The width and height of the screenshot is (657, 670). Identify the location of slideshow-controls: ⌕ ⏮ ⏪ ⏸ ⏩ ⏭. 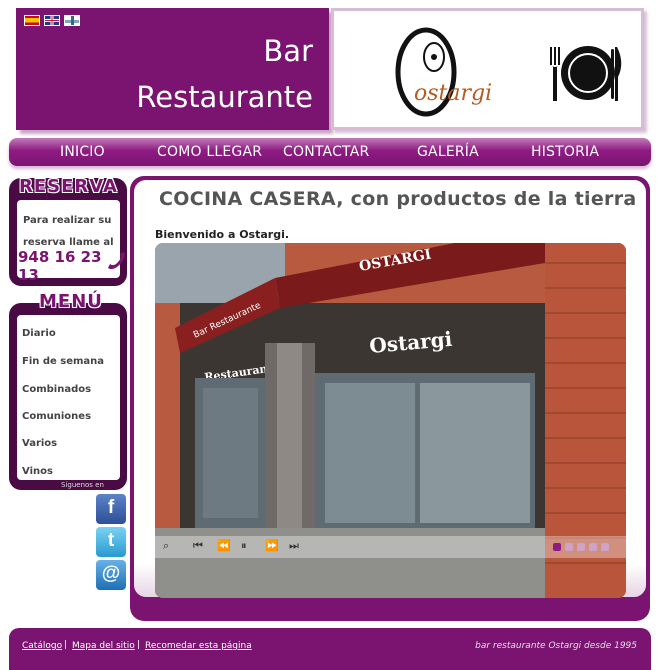
(390, 547).